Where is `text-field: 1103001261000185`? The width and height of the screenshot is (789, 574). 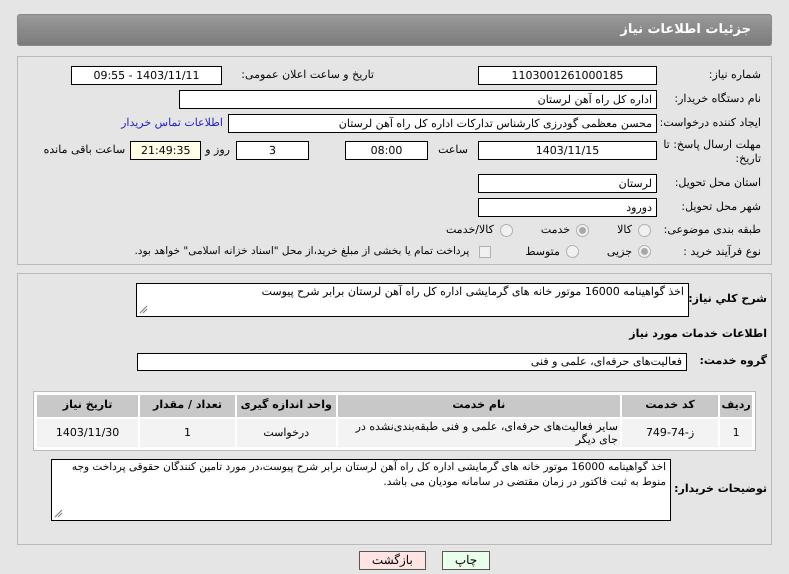
text-field: 1103001261000185 is located at coordinates (567, 75).